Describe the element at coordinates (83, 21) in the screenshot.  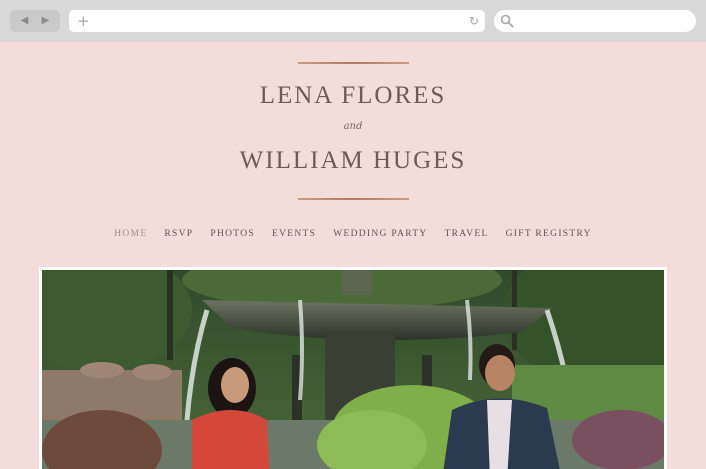
I see `new-tab-icon: +` at that location.